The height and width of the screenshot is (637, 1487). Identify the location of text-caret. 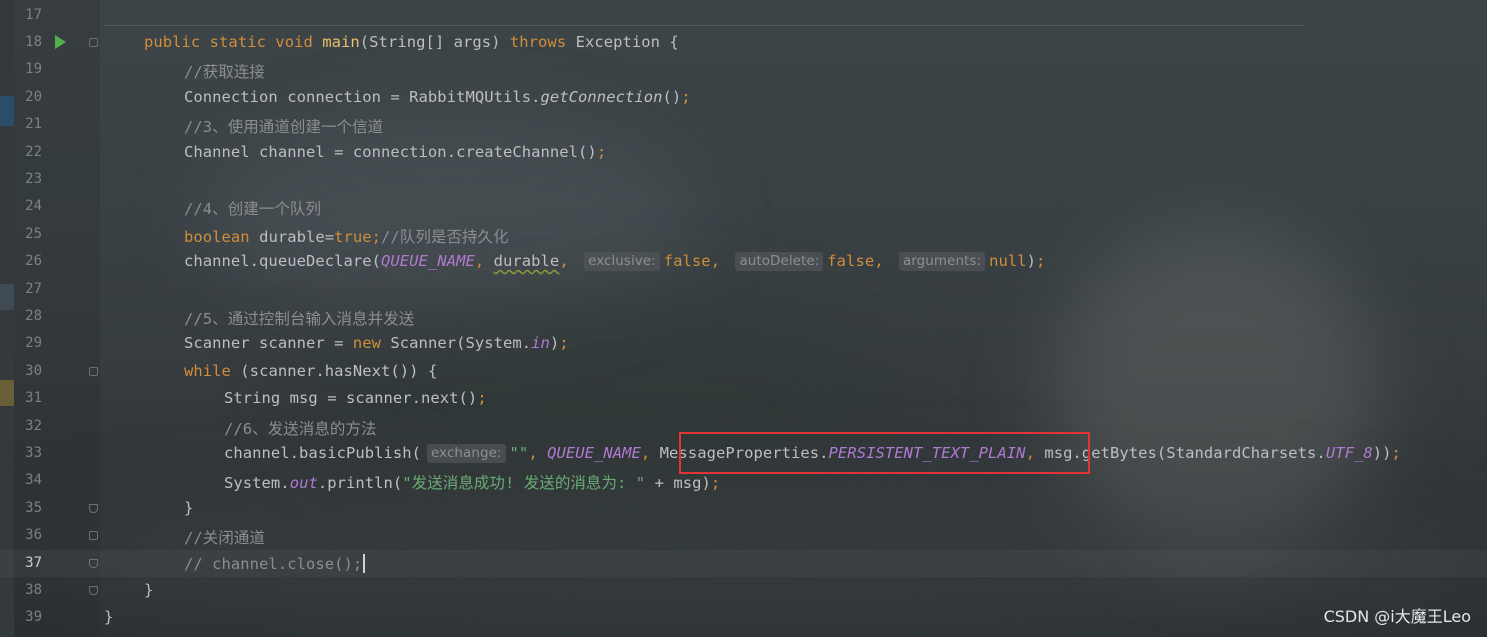
(364, 563).